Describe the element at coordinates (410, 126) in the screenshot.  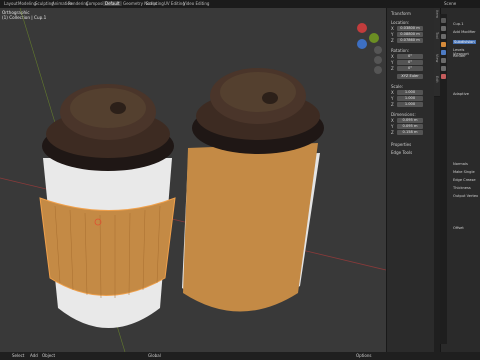
I see `dim-y-field: 0.095 m` at that location.